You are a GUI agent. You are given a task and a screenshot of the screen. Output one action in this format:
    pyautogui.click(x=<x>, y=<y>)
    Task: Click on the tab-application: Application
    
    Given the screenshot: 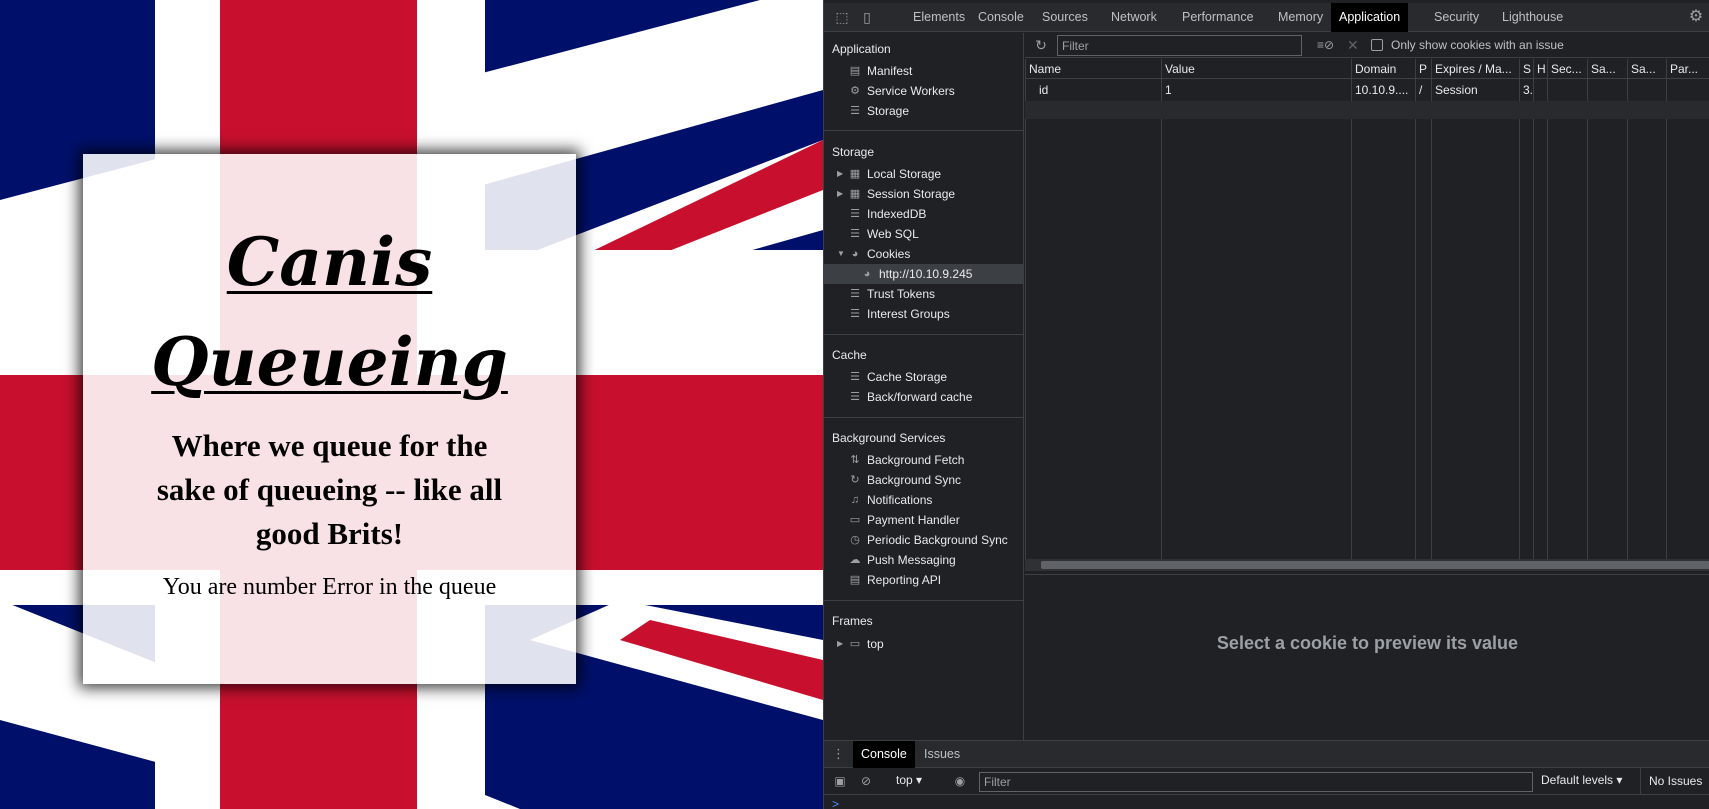 What is the action you would take?
    pyautogui.click(x=1370, y=17)
    